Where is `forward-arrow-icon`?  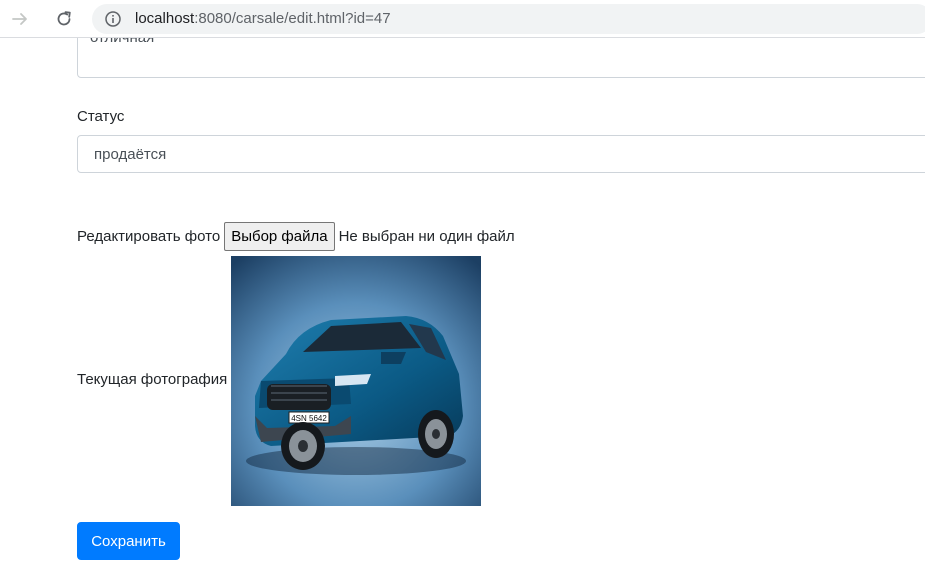 forward-arrow-icon is located at coordinates (20, 19).